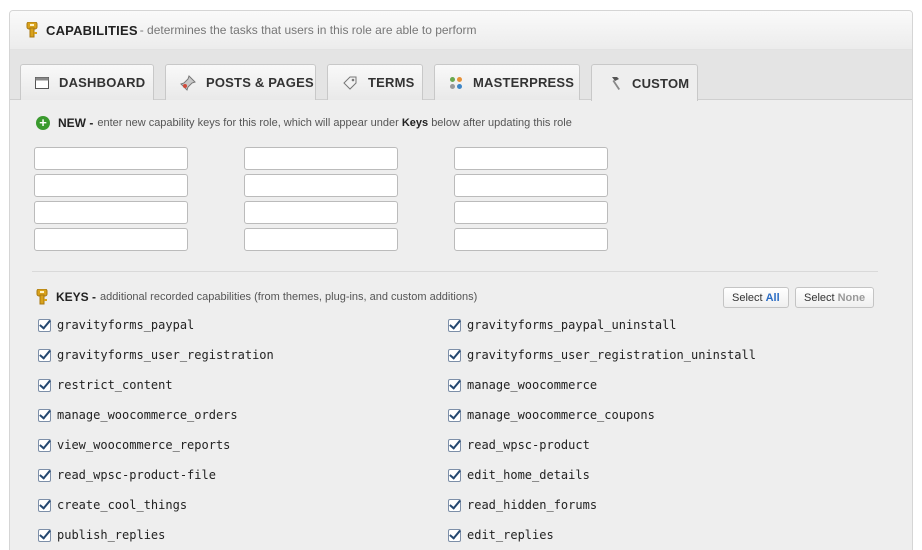 The height and width of the screenshot is (550, 922). What do you see at coordinates (76, 123) in the screenshot?
I see `new-label: NEW -` at bounding box center [76, 123].